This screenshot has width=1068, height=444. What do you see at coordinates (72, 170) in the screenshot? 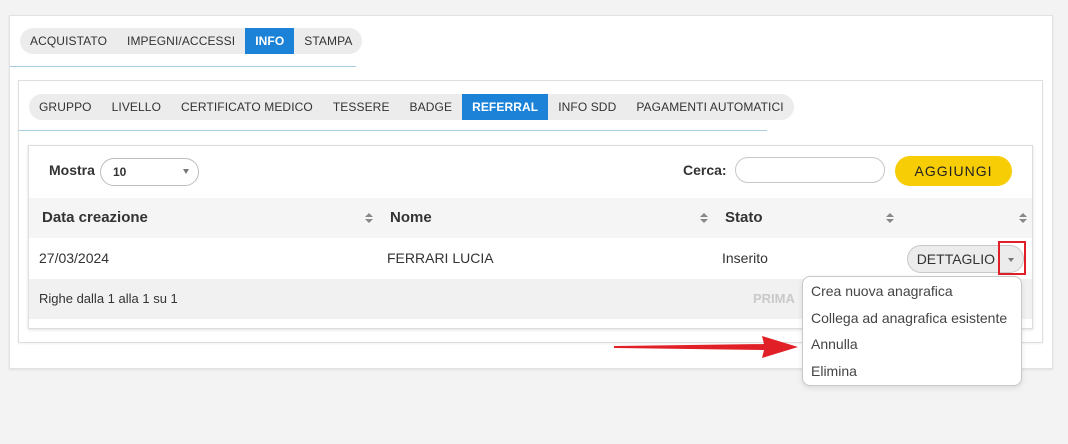
I see `show-label: Mostra` at bounding box center [72, 170].